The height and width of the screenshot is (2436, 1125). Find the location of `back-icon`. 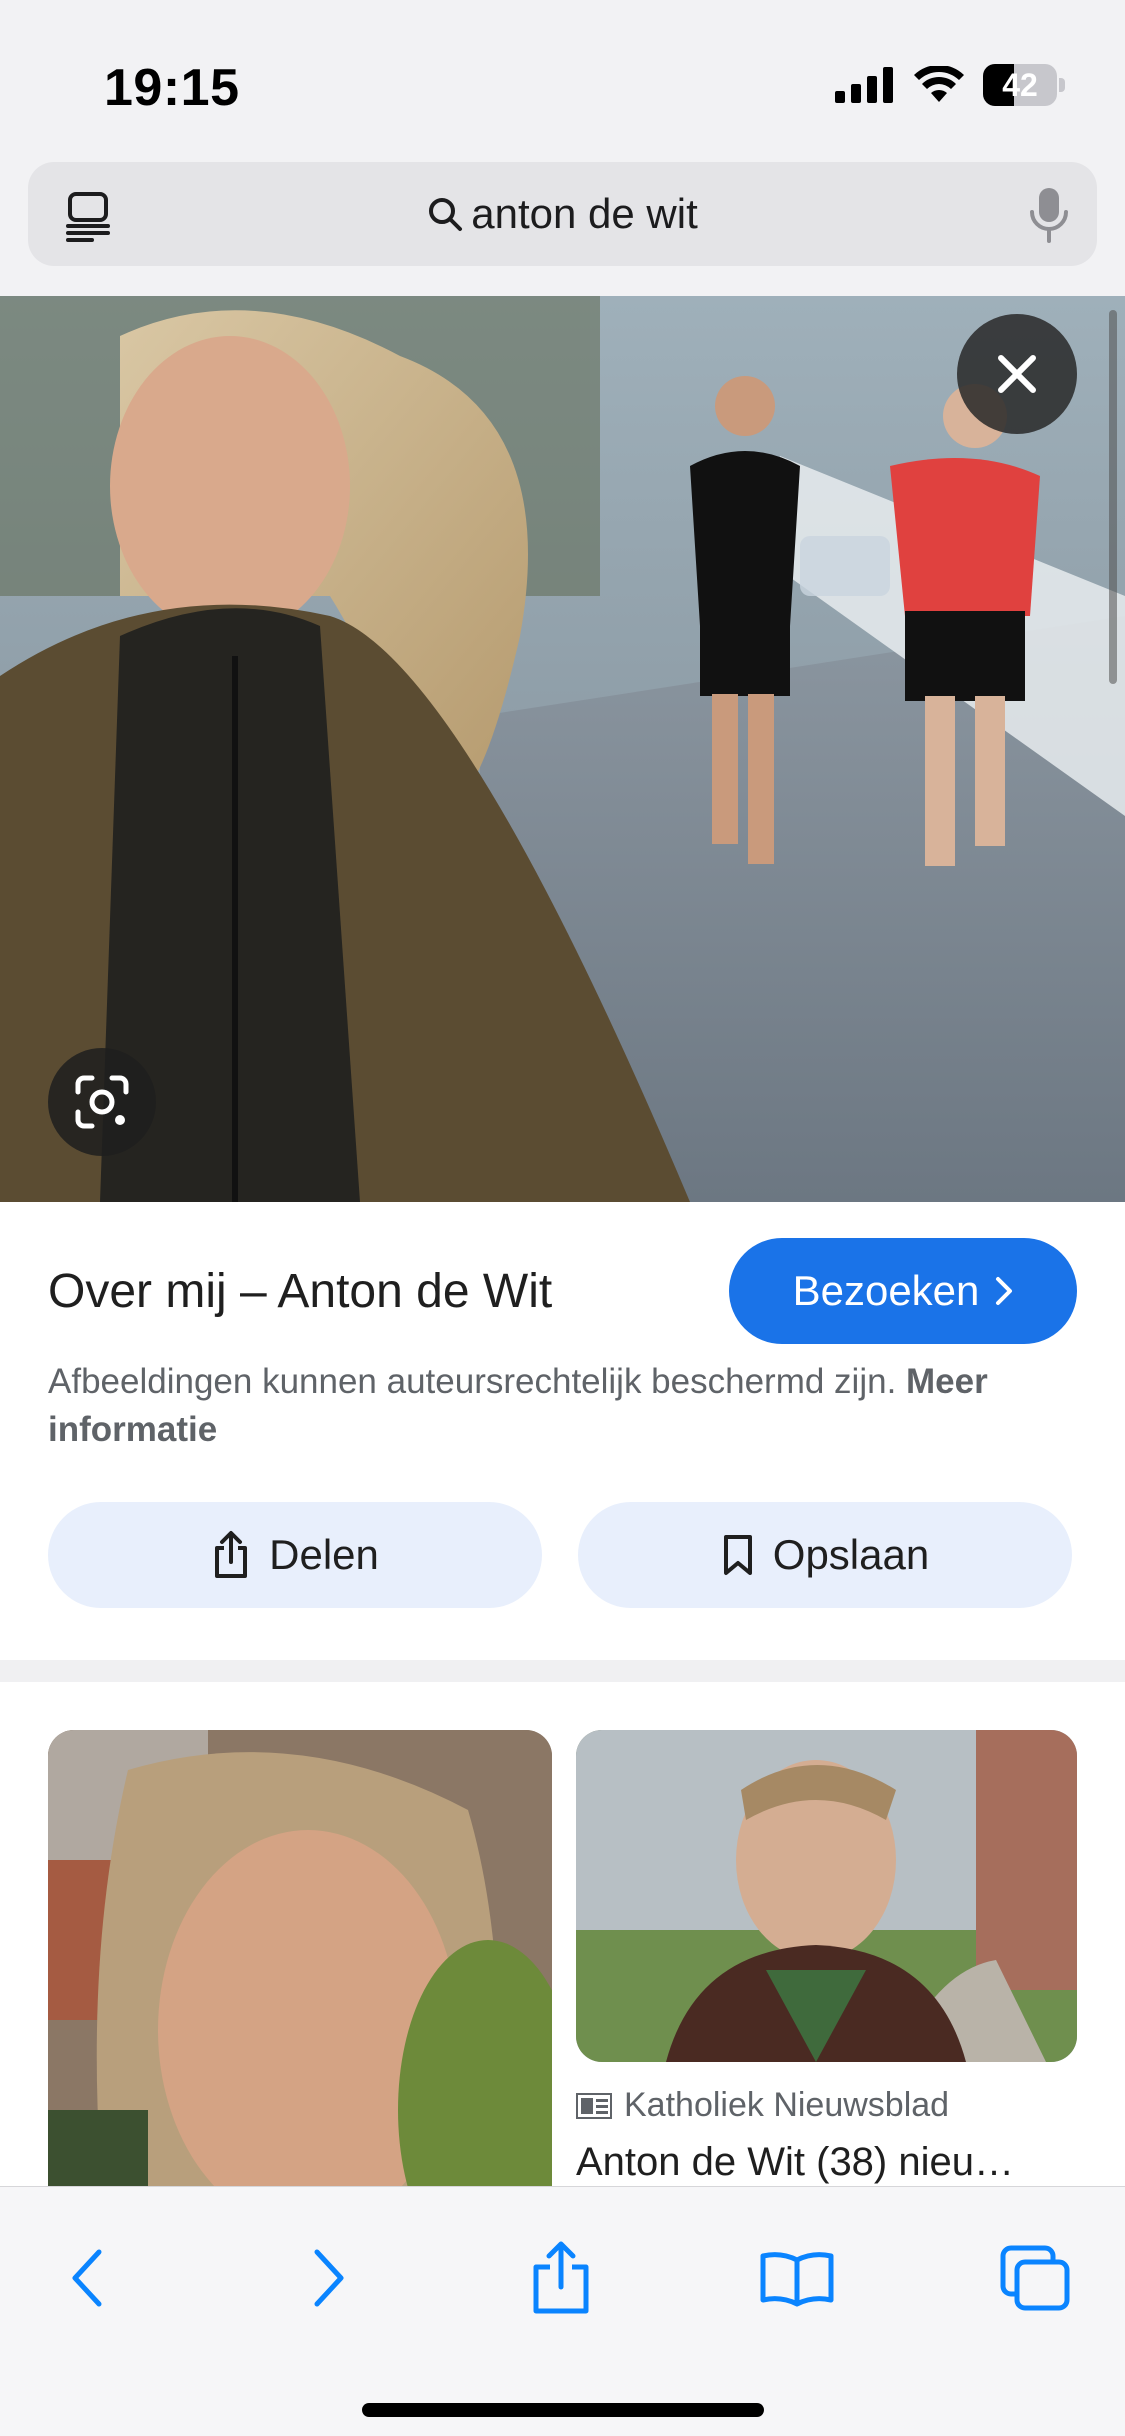

back-icon is located at coordinates (87, 2278).